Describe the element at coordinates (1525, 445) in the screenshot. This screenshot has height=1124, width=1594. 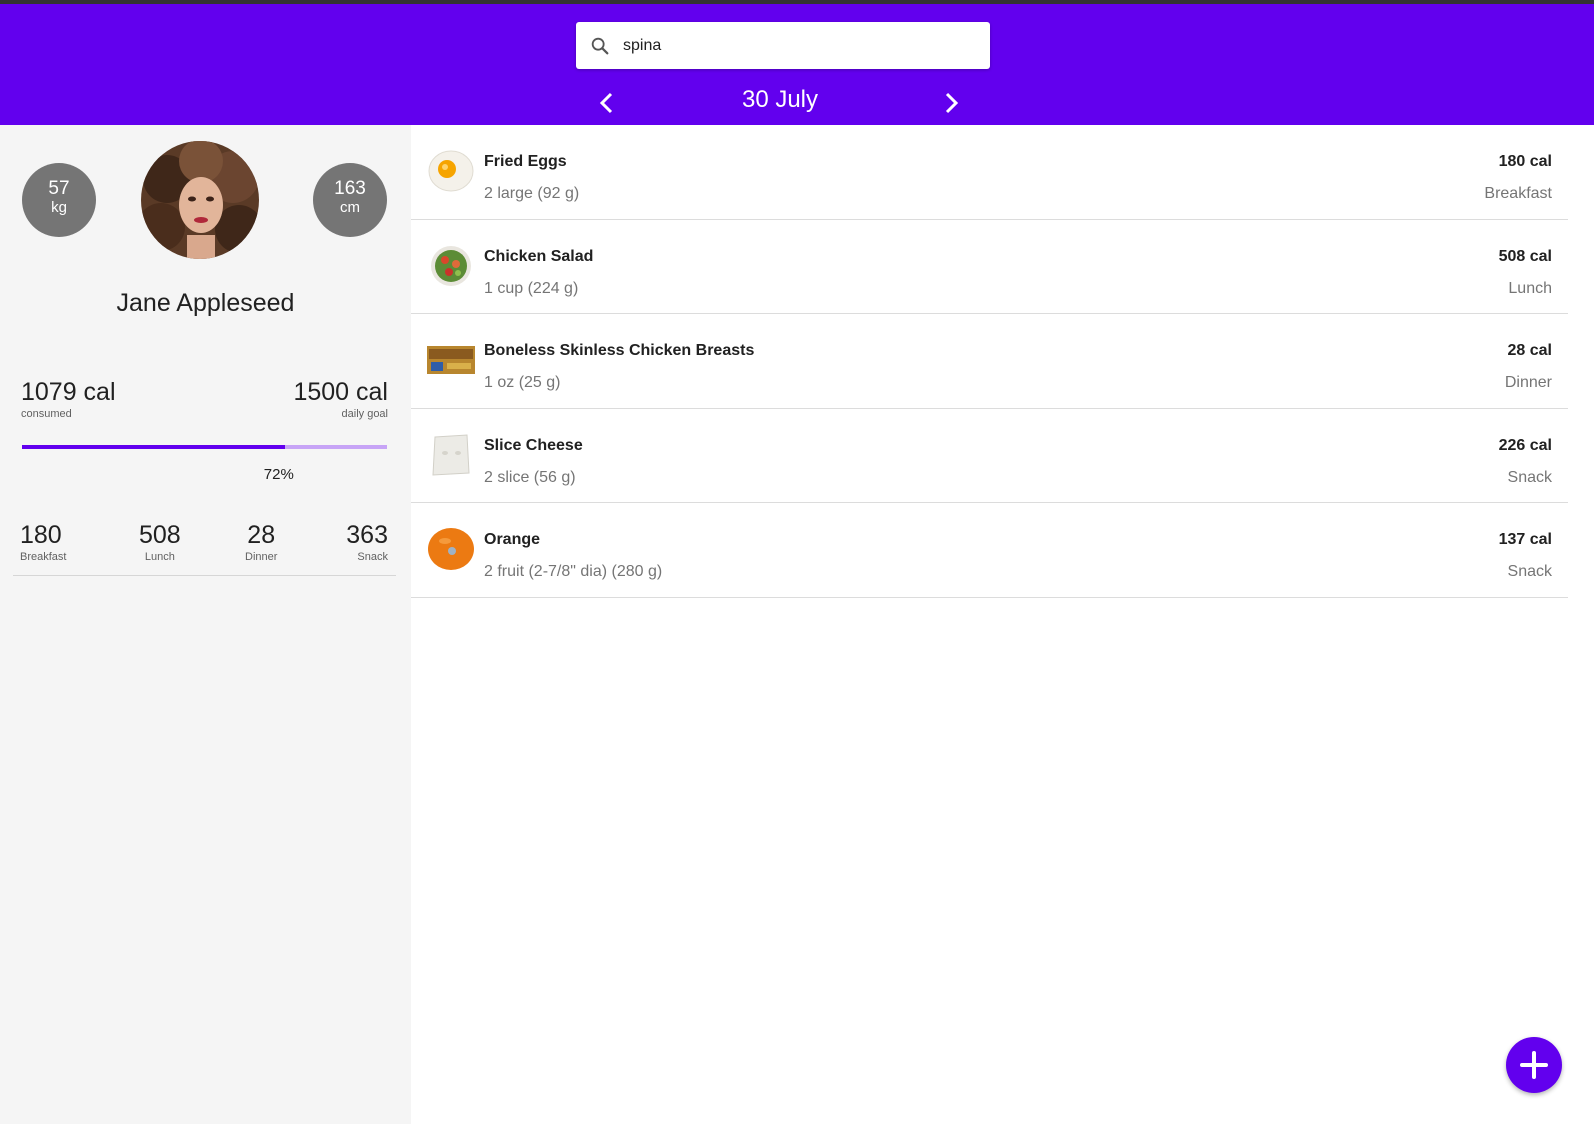
I see `food-calories: 226 cal` at that location.